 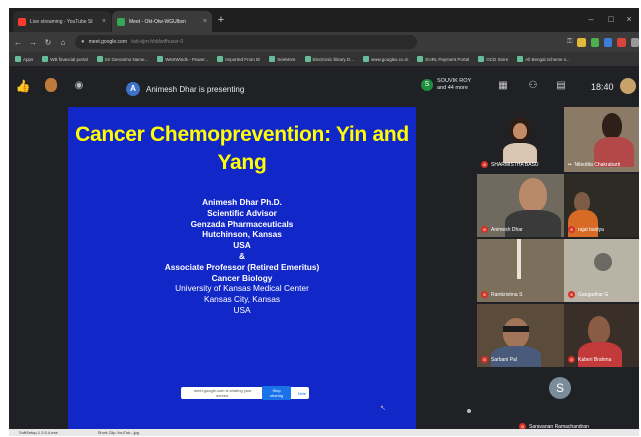 I want to click on bookmark-item: Apps, so click(x=24, y=59).